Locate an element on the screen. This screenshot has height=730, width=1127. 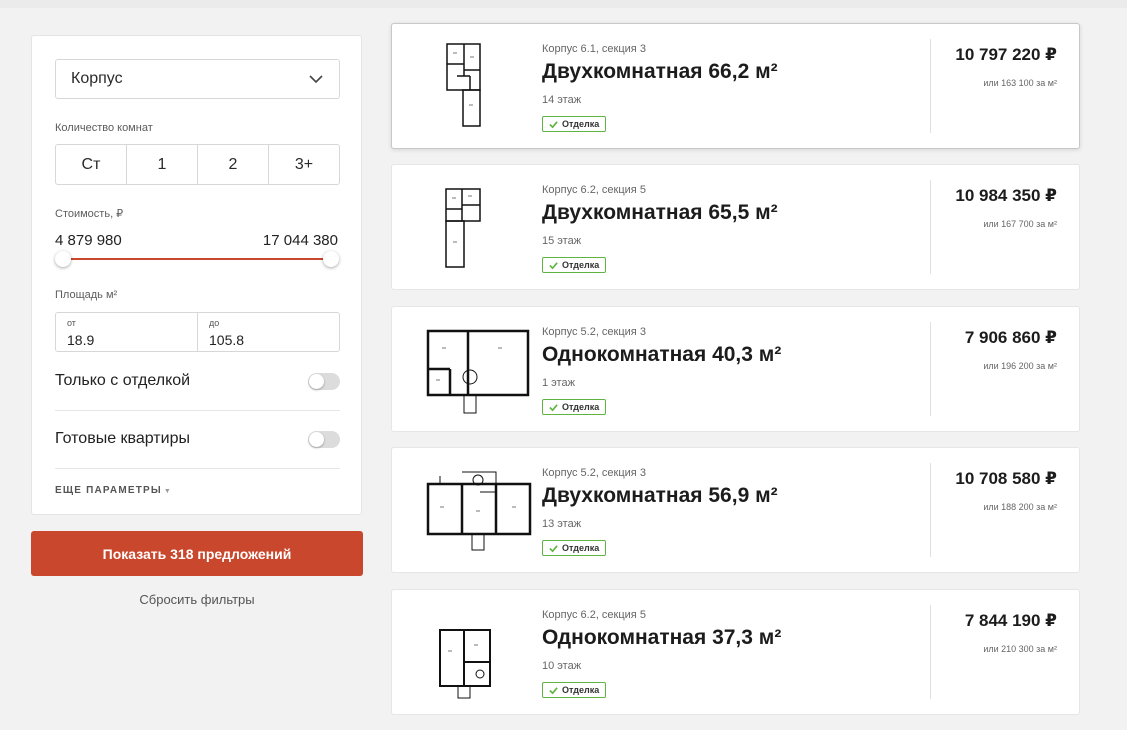
listing-title: Двухкомнатная 56,9 м² is located at coordinates (660, 495).